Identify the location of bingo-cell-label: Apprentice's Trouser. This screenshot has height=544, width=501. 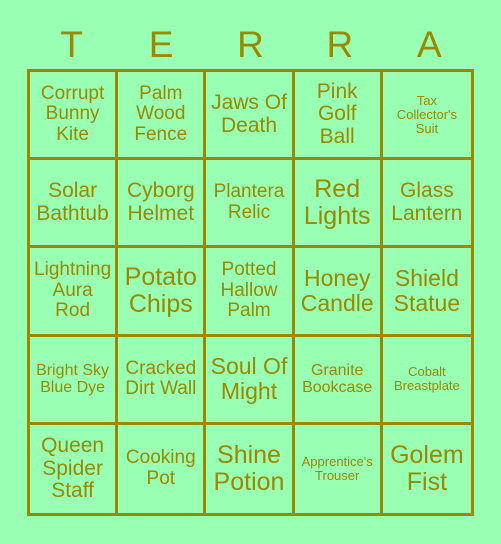
(337, 468).